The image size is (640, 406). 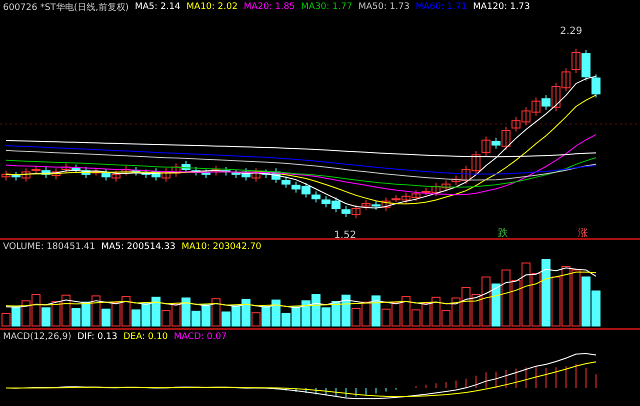 What do you see at coordinates (270, 7) in the screenshot?
I see `indicator-value: MA20: 1.85` at bounding box center [270, 7].